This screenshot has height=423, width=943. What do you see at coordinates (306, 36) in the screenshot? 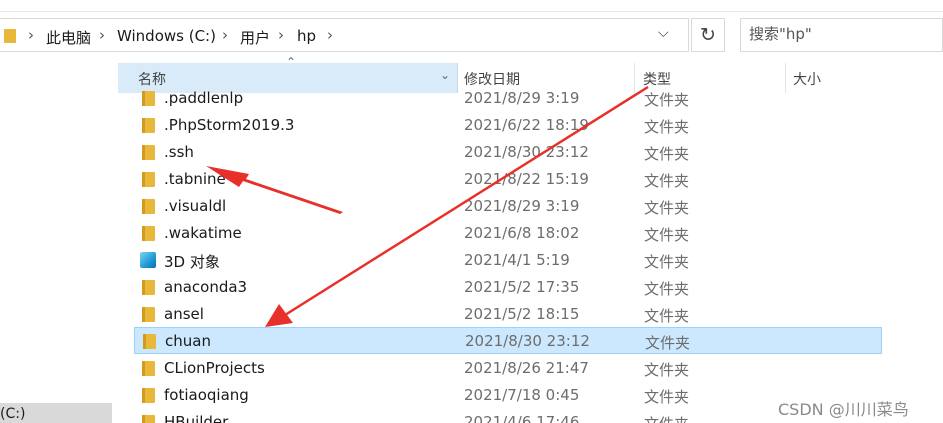
I see `breadcrumb-hp: hp` at bounding box center [306, 36].